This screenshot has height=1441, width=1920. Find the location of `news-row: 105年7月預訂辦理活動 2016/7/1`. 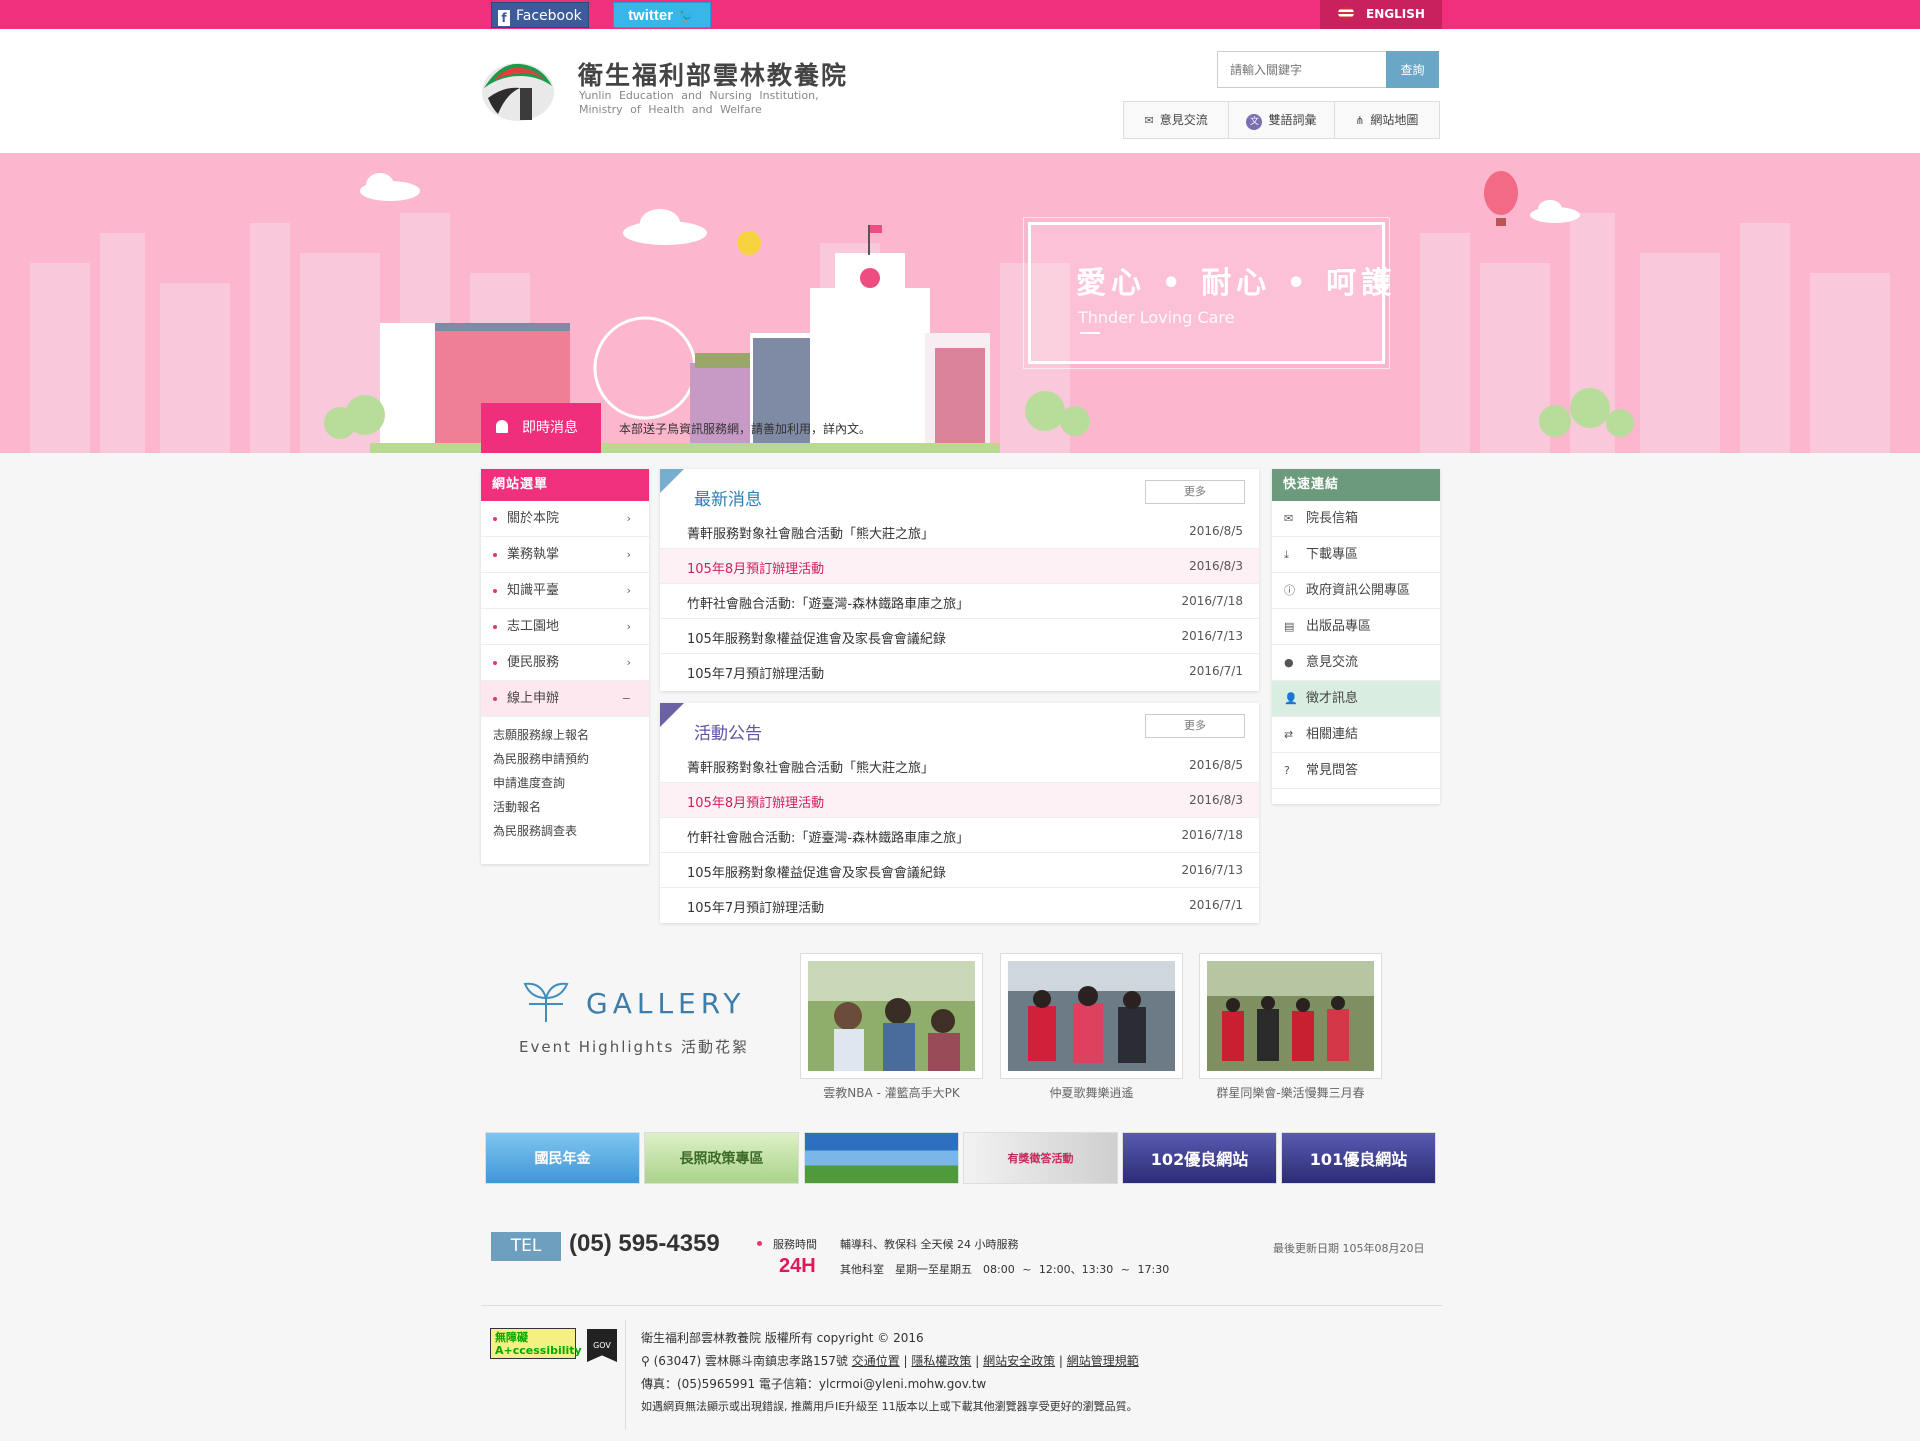

news-row: 105年7月預訂辦理活動 2016/7/1 is located at coordinates (959, 671).